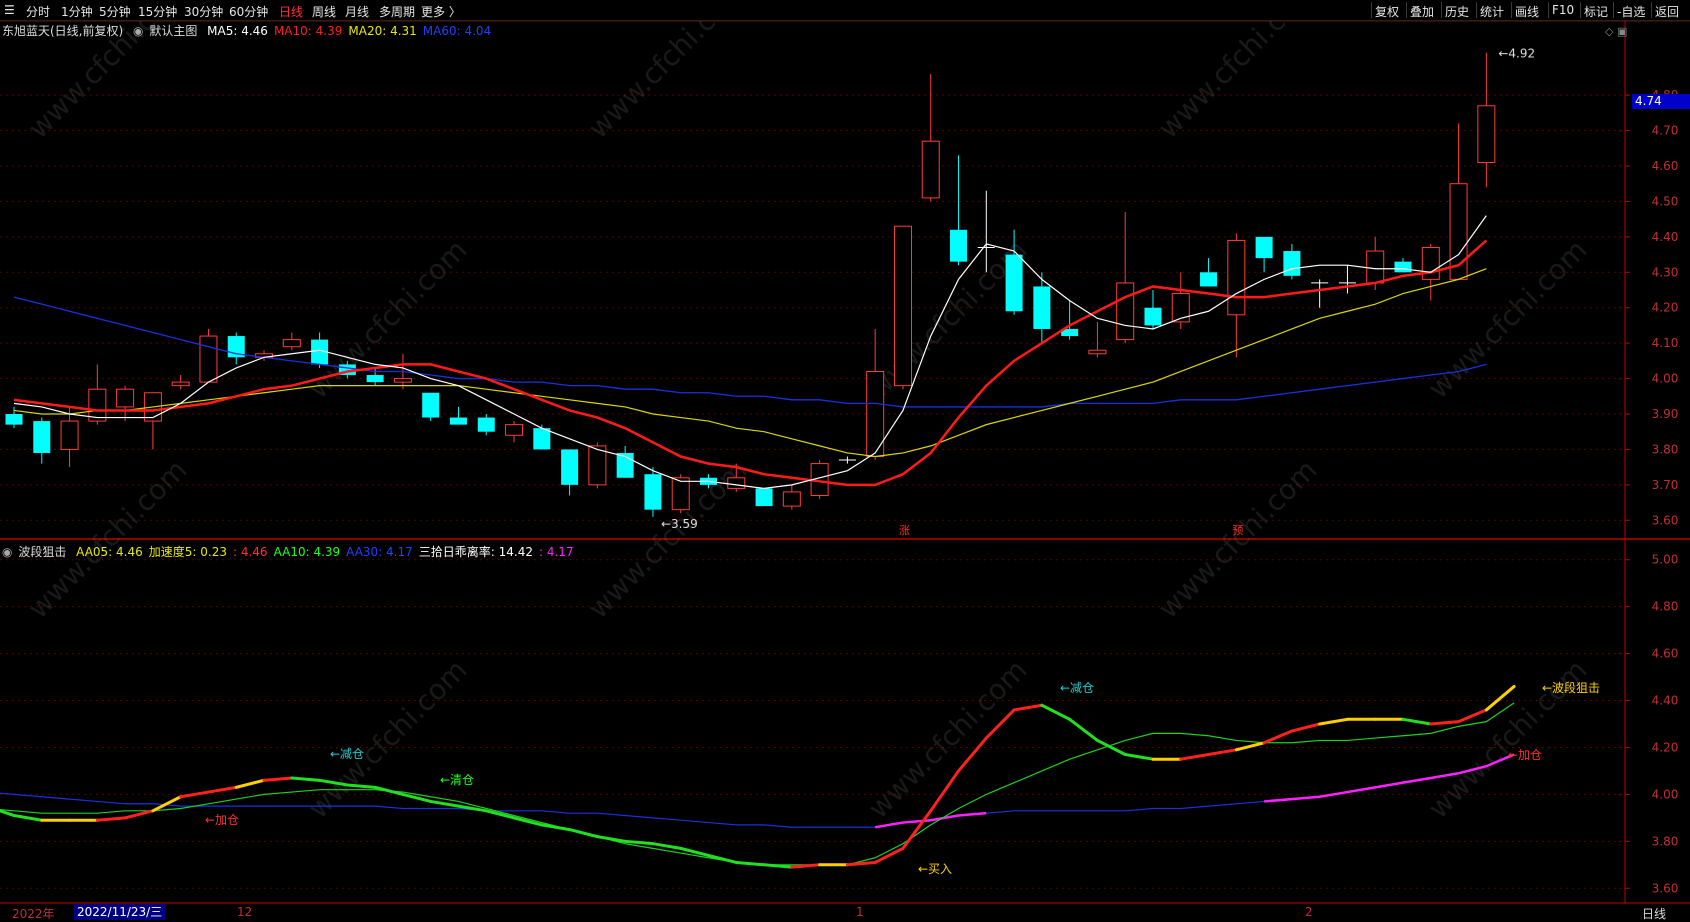 This screenshot has width=1690, height=922. Describe the element at coordinates (1525, 755) in the screenshot. I see `annotation-6: ←加仓` at that location.